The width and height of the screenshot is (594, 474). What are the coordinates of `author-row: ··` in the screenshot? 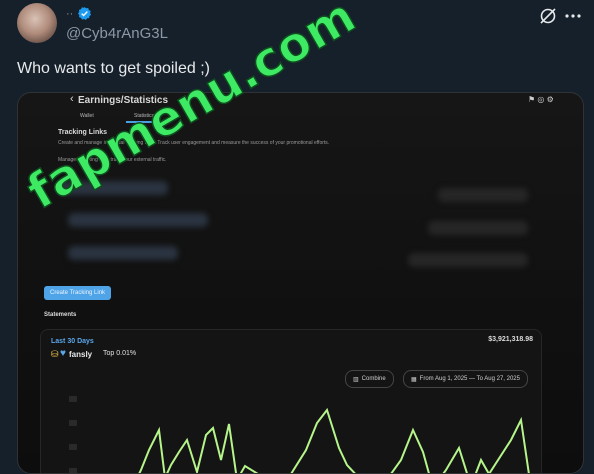 It's located at (79, 13).